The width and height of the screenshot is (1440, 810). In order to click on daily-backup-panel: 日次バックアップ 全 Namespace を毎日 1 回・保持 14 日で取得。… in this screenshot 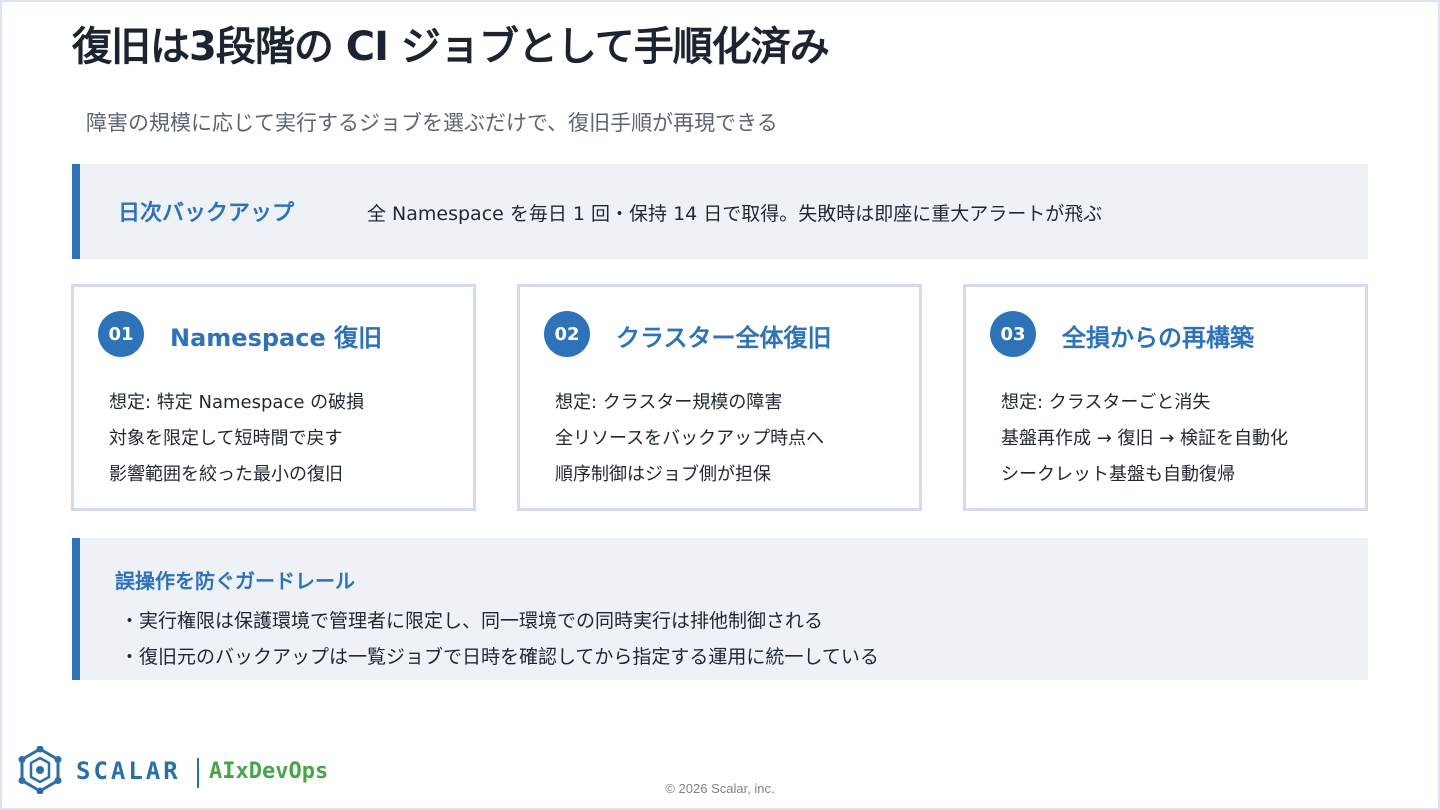, I will do `click(720, 211)`.